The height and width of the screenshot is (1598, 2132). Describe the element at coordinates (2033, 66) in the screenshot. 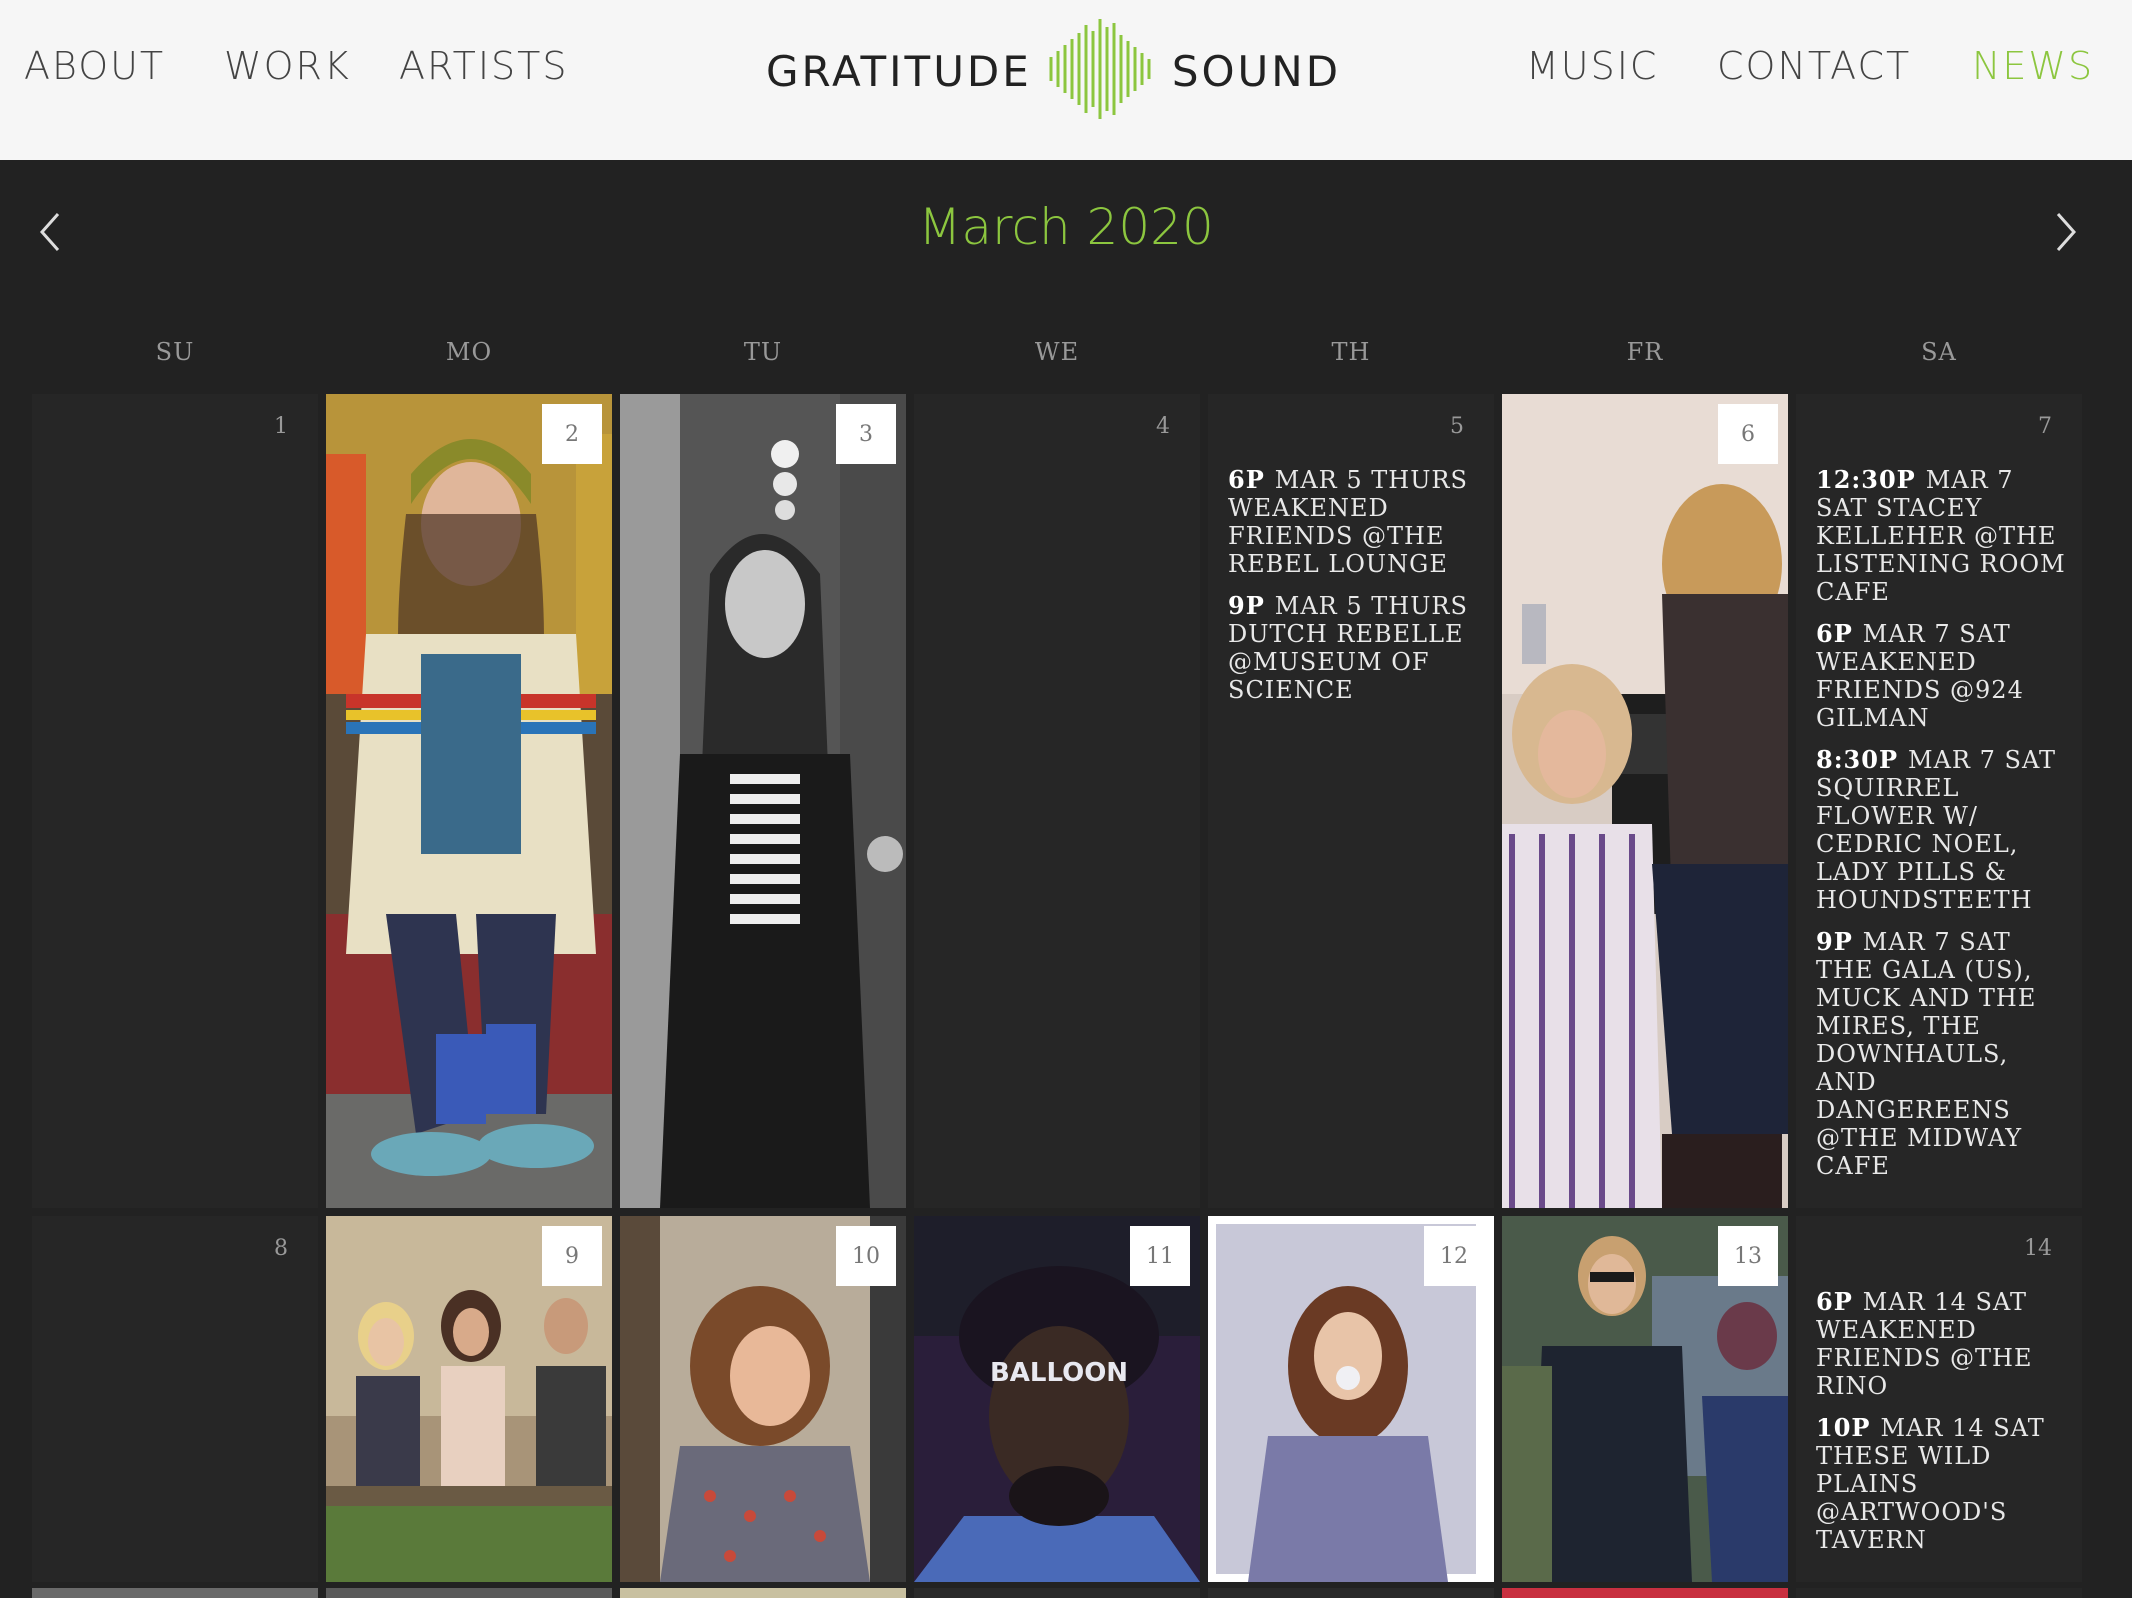

I see `nav-news: NEWS` at that location.